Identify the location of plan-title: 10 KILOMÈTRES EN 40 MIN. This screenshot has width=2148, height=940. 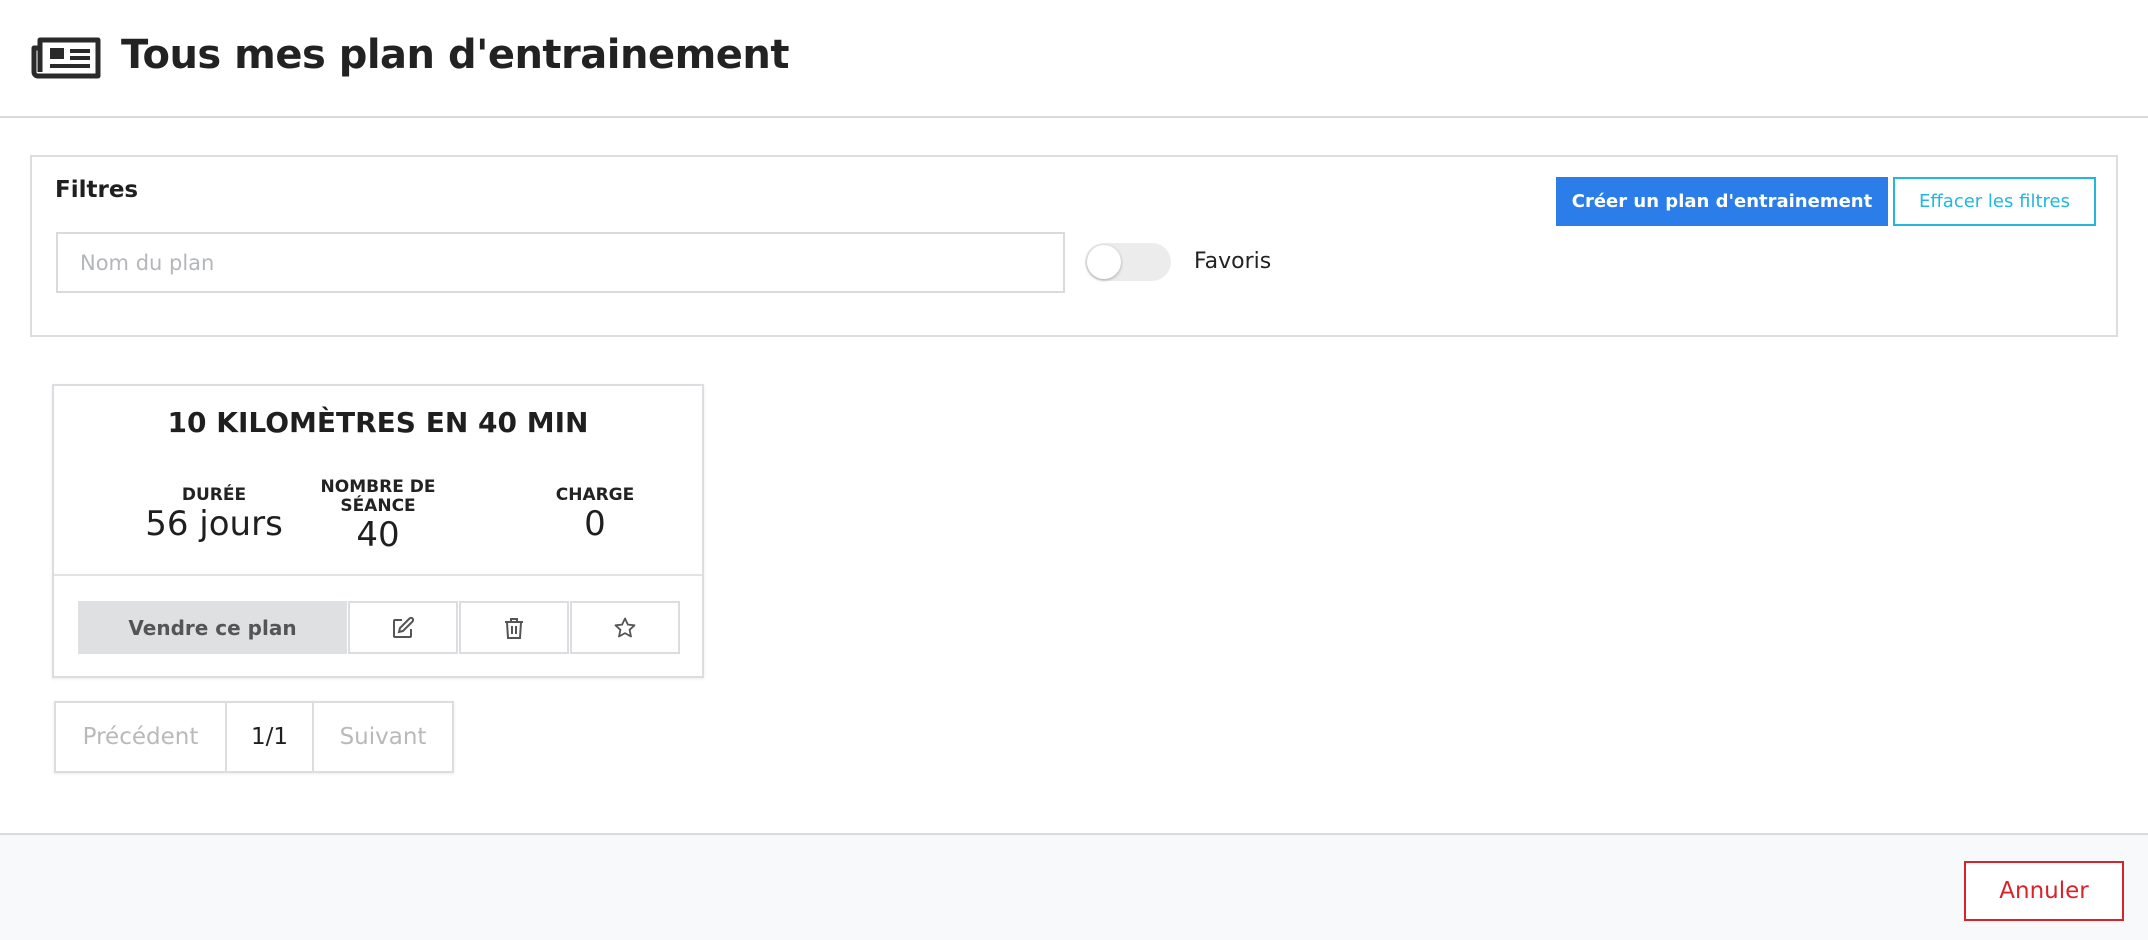
(378, 422).